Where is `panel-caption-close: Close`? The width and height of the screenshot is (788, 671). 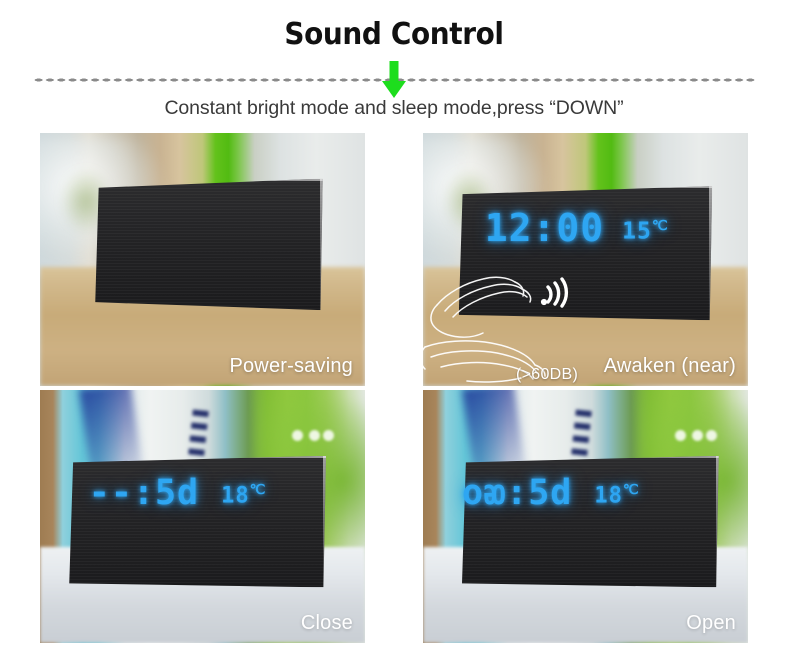
panel-caption-close: Close is located at coordinates (326, 623).